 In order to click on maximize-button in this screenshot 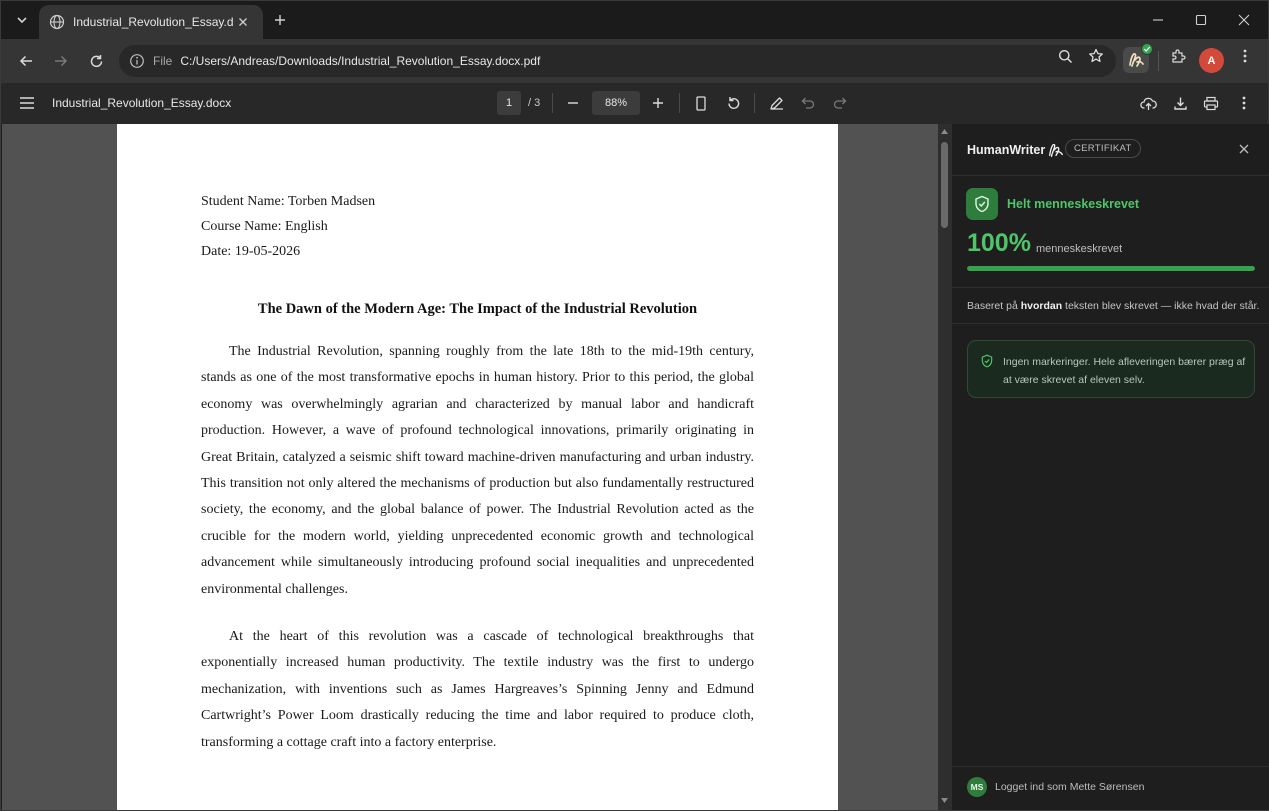, I will do `click(1201, 20)`.